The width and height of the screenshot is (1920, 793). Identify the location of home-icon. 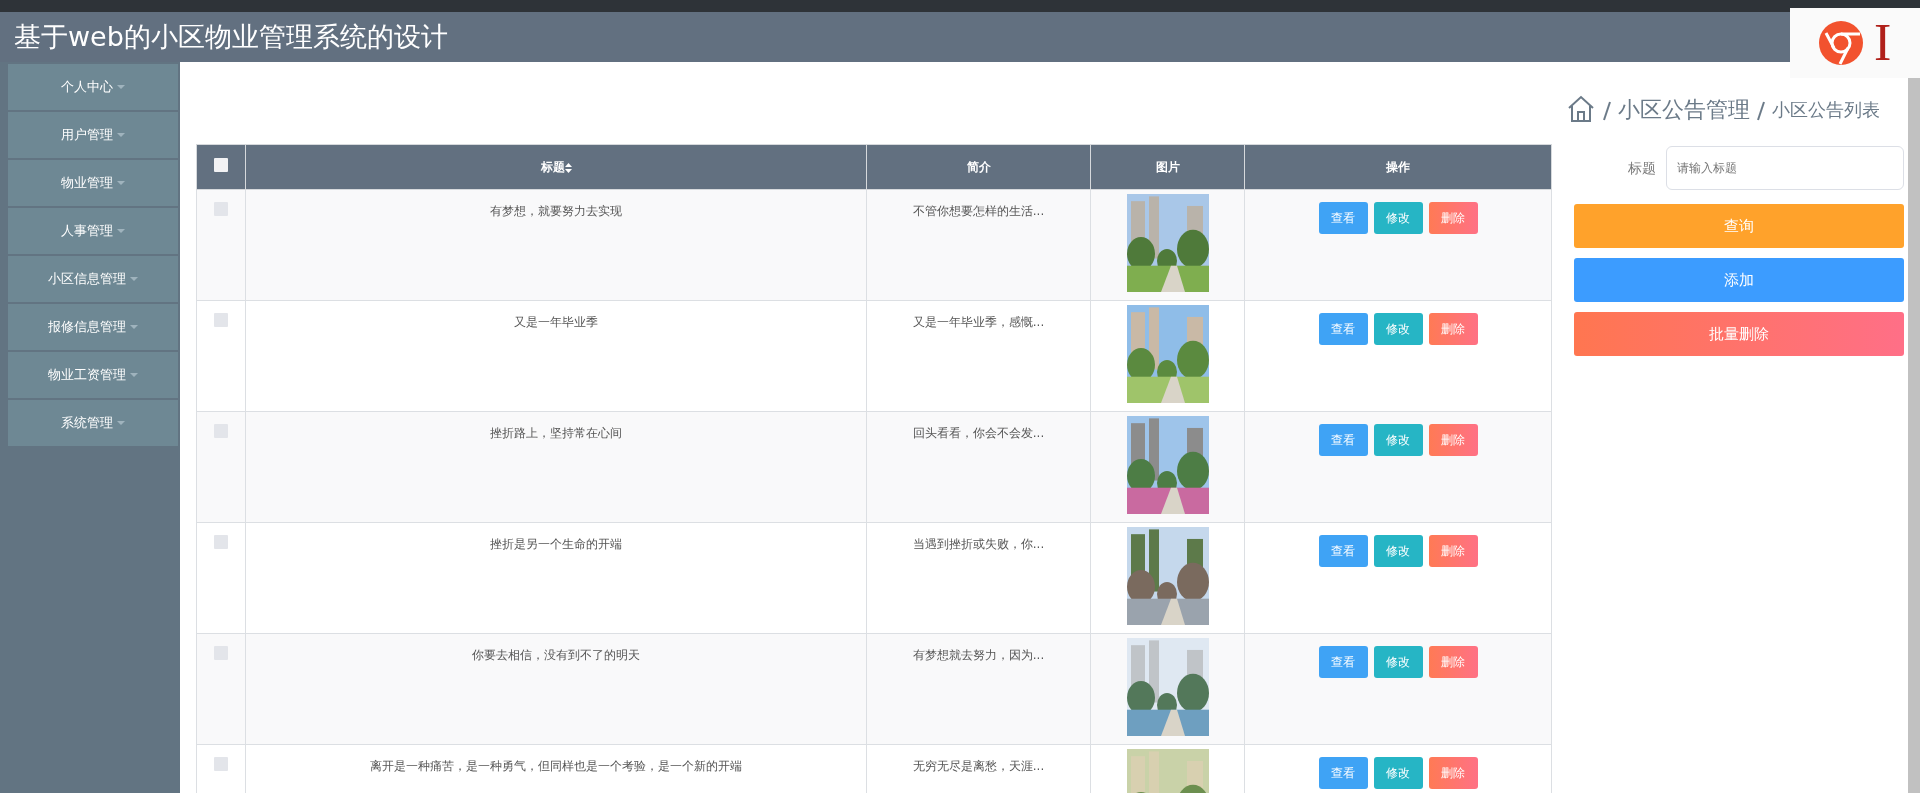
(1581, 109).